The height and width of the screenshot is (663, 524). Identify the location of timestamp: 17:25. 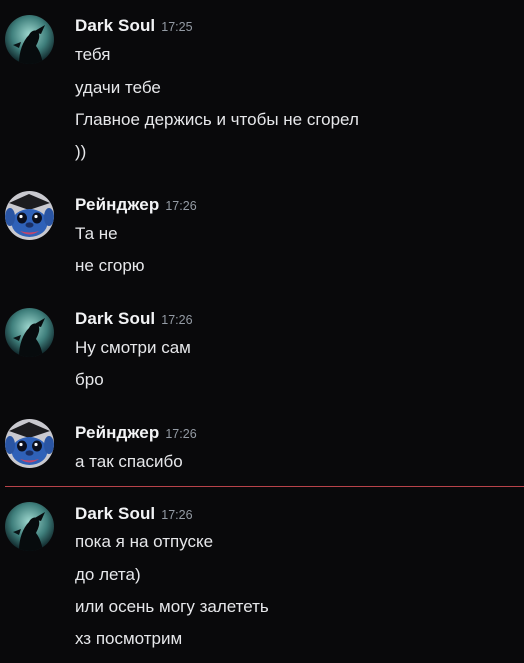
(177, 27).